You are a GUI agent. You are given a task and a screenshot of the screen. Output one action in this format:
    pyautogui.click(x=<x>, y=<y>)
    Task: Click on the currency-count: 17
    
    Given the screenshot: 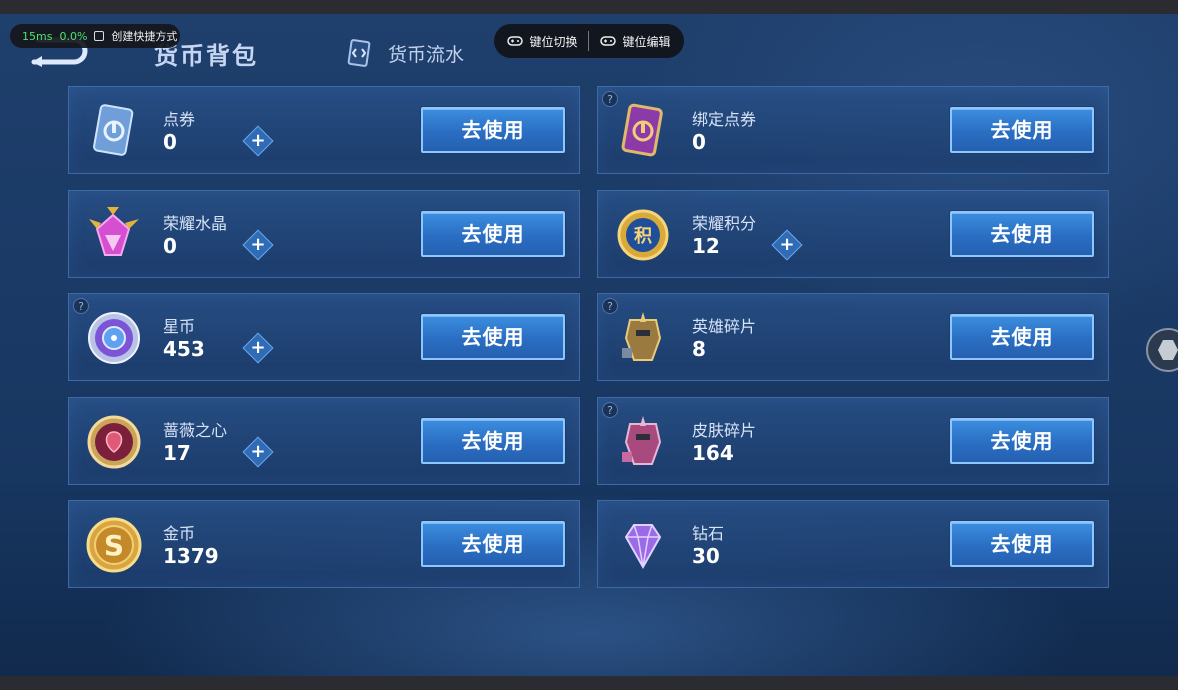 What is the action you would take?
    pyautogui.click(x=177, y=452)
    